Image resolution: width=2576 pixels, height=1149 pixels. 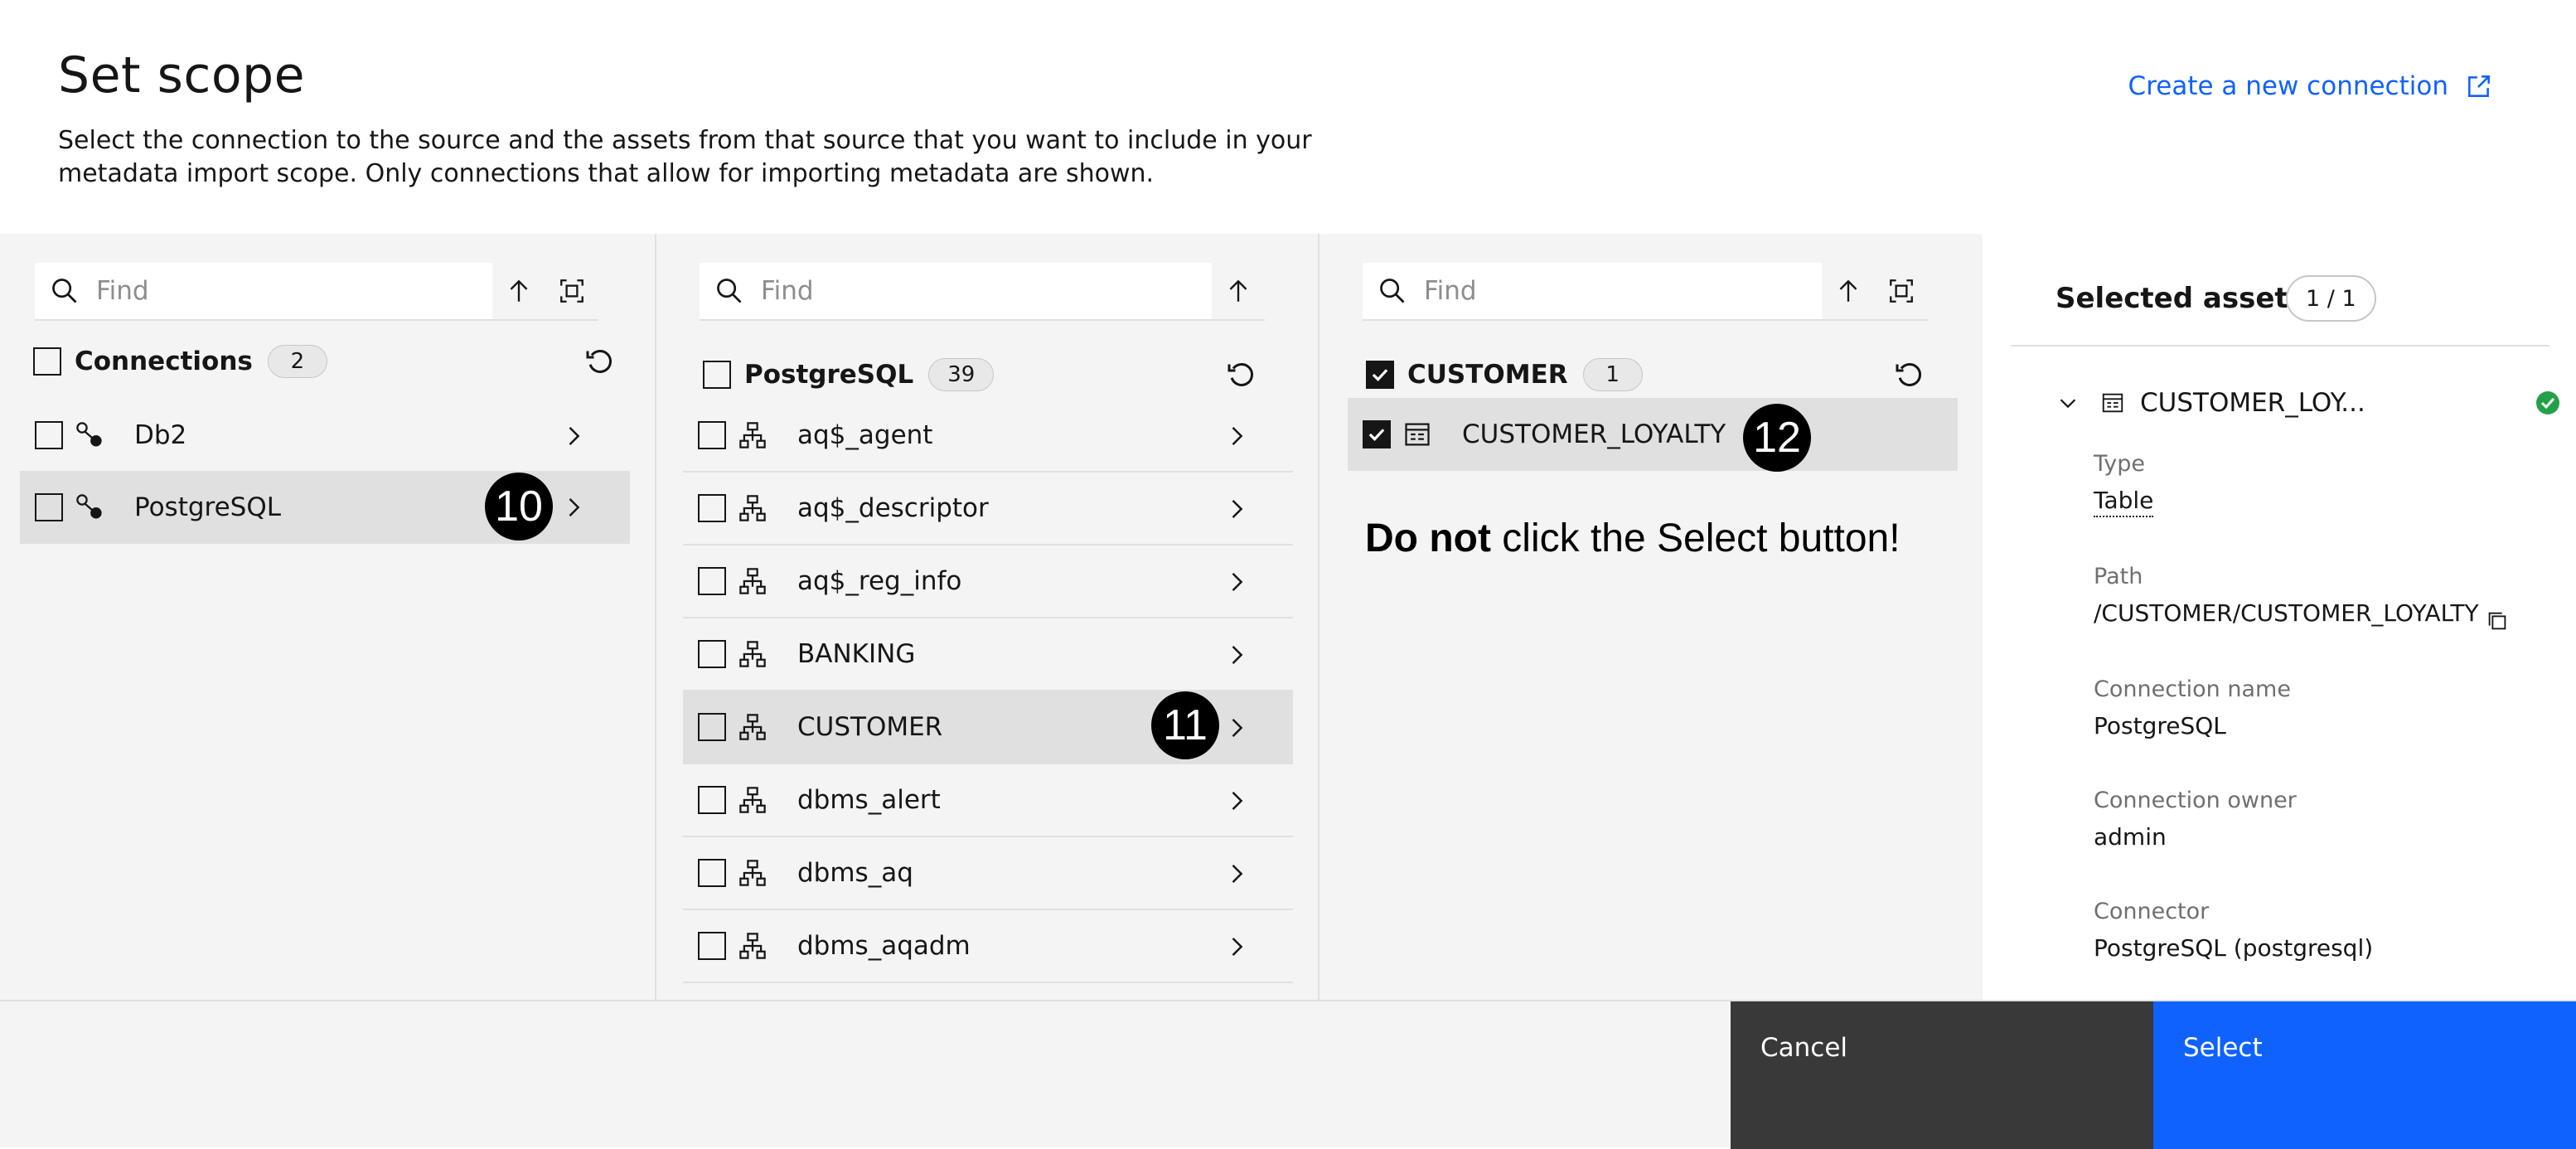 What do you see at coordinates (2286, 595) in the screenshot?
I see `field-path: Path /CUSTOMER/CUSTOMER_LOYALTY` at bounding box center [2286, 595].